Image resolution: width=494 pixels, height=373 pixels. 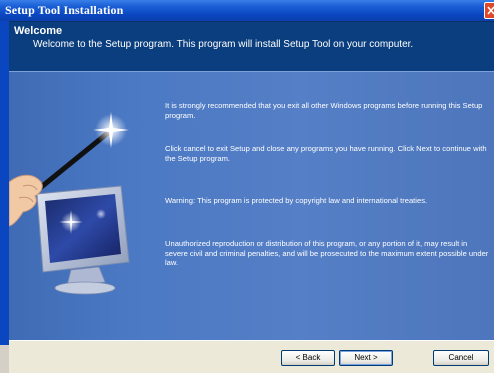 I want to click on header-title: Welcome, so click(x=38, y=31).